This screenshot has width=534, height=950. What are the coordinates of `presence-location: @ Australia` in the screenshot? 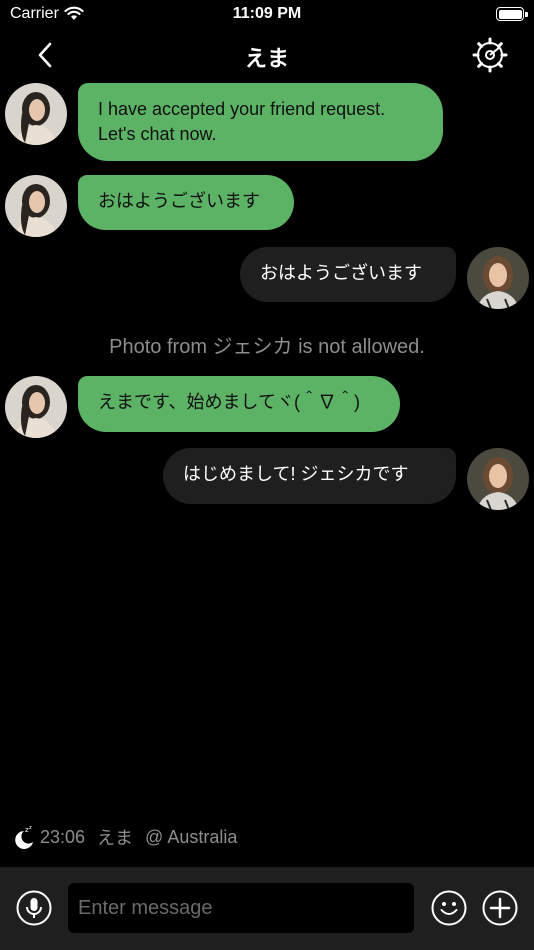 It's located at (191, 836).